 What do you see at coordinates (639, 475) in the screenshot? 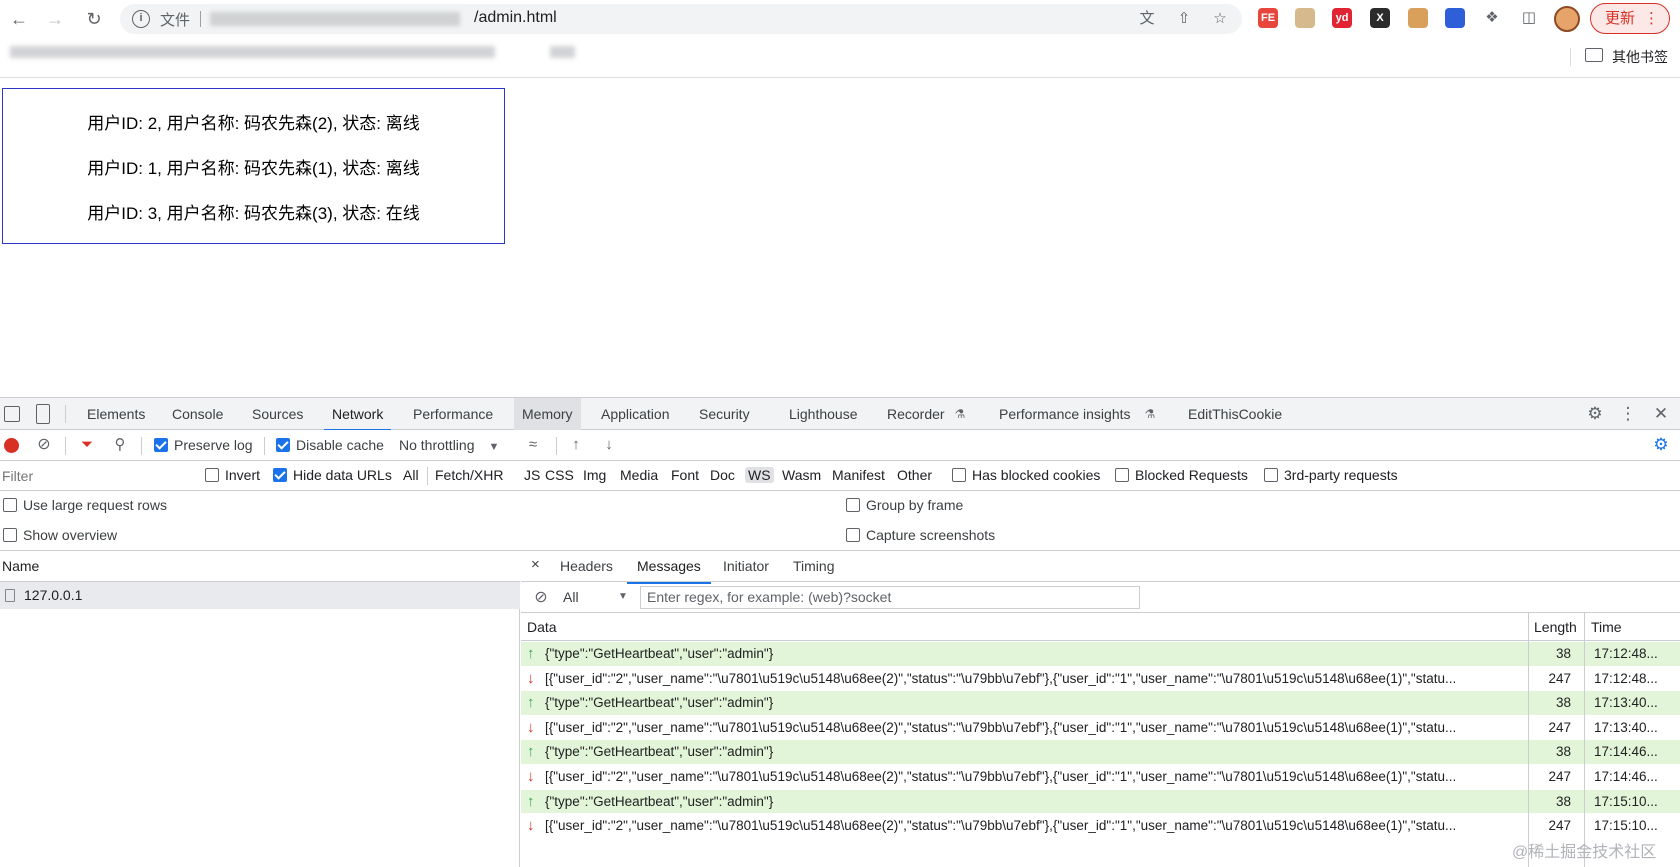
I see `filter-type-media: Media` at bounding box center [639, 475].